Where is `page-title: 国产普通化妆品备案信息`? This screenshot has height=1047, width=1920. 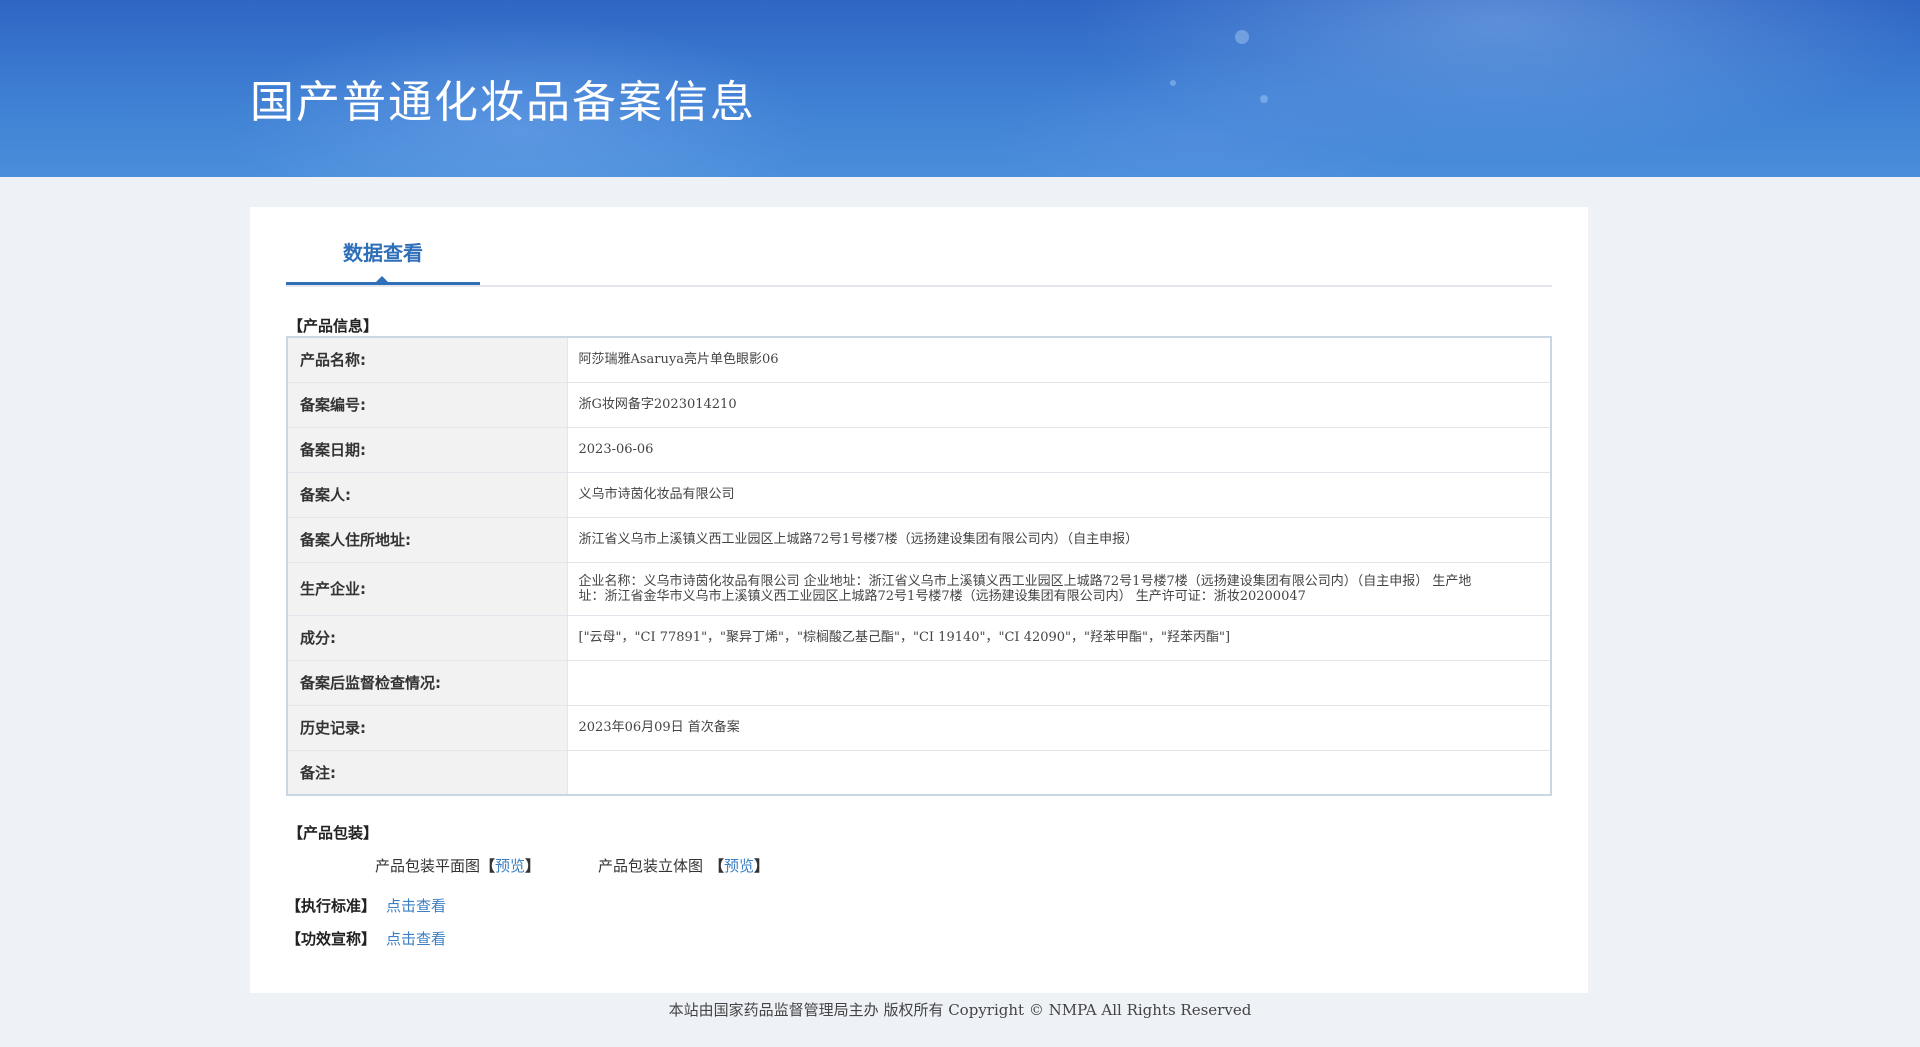 page-title: 国产普通化妆品备案信息 is located at coordinates (503, 102).